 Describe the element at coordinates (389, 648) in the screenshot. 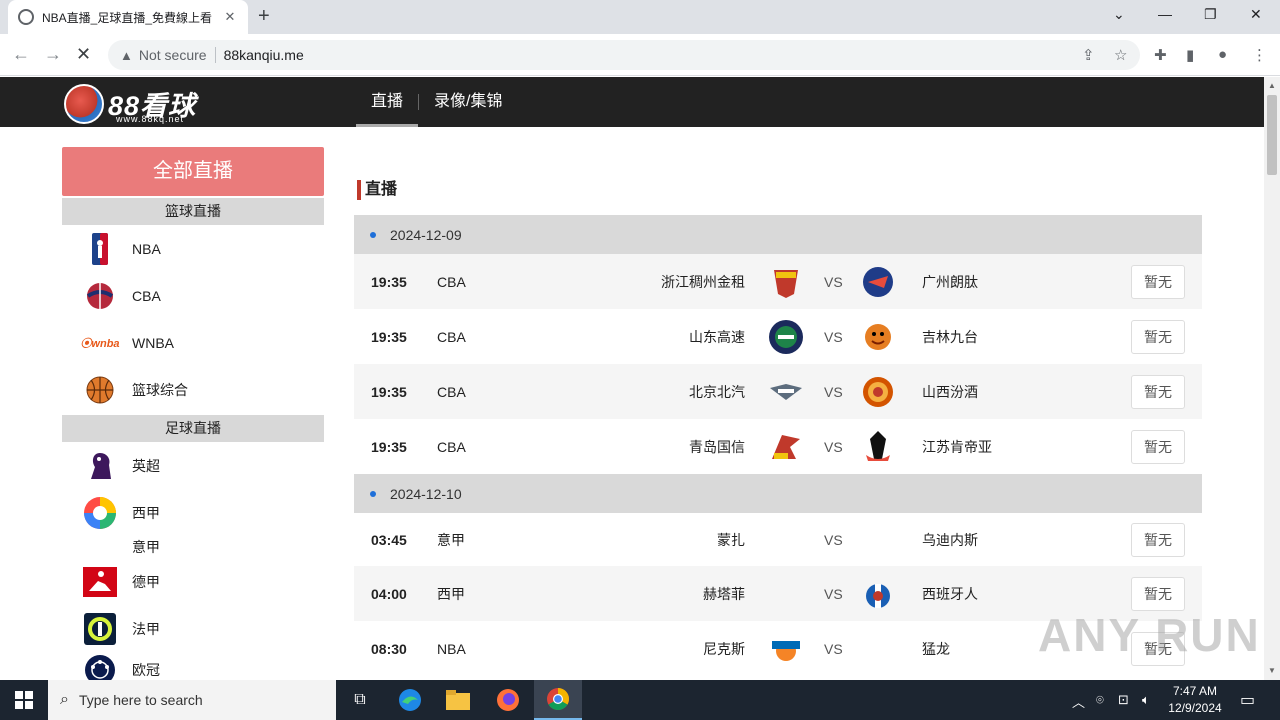

I see `match-time: 08:30` at that location.